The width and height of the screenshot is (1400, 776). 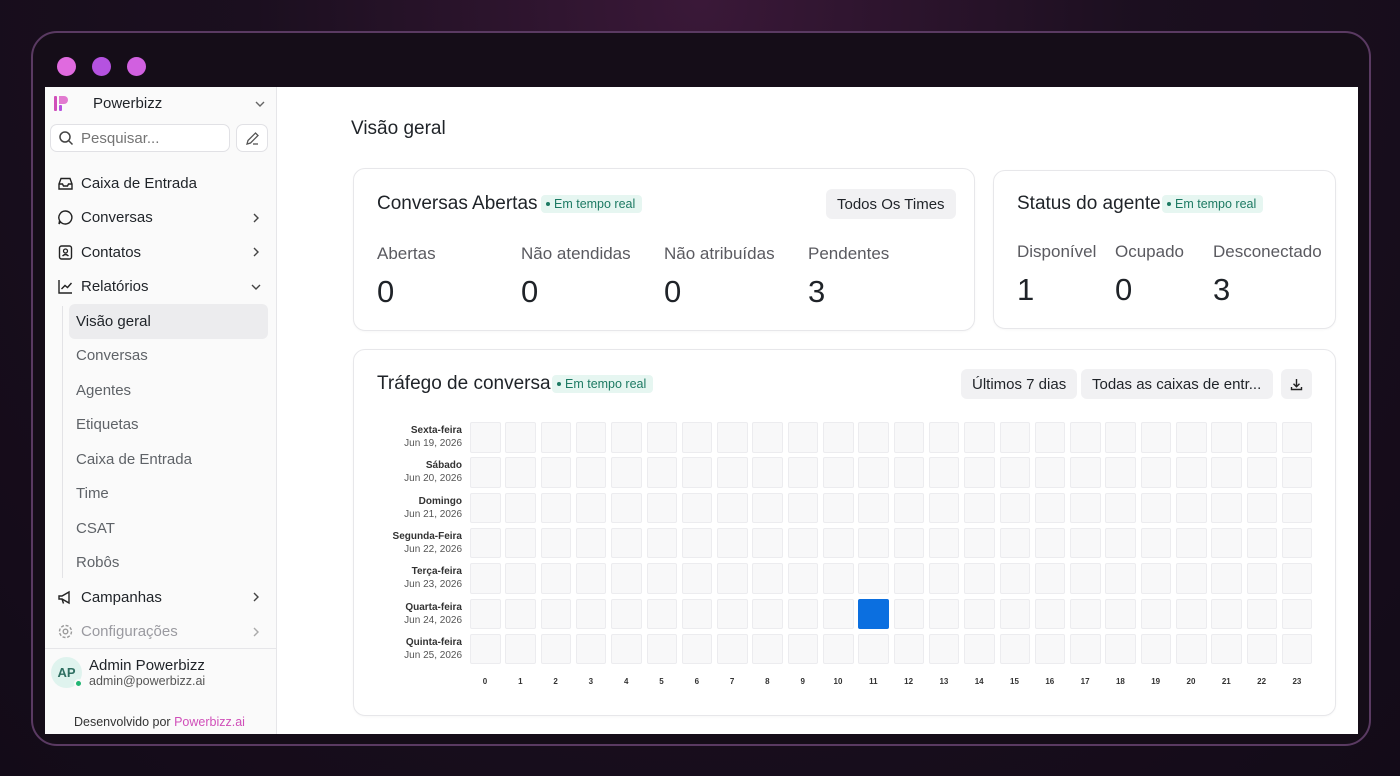 I want to click on workspace-switcher: Powerbizz, so click(x=160, y=103).